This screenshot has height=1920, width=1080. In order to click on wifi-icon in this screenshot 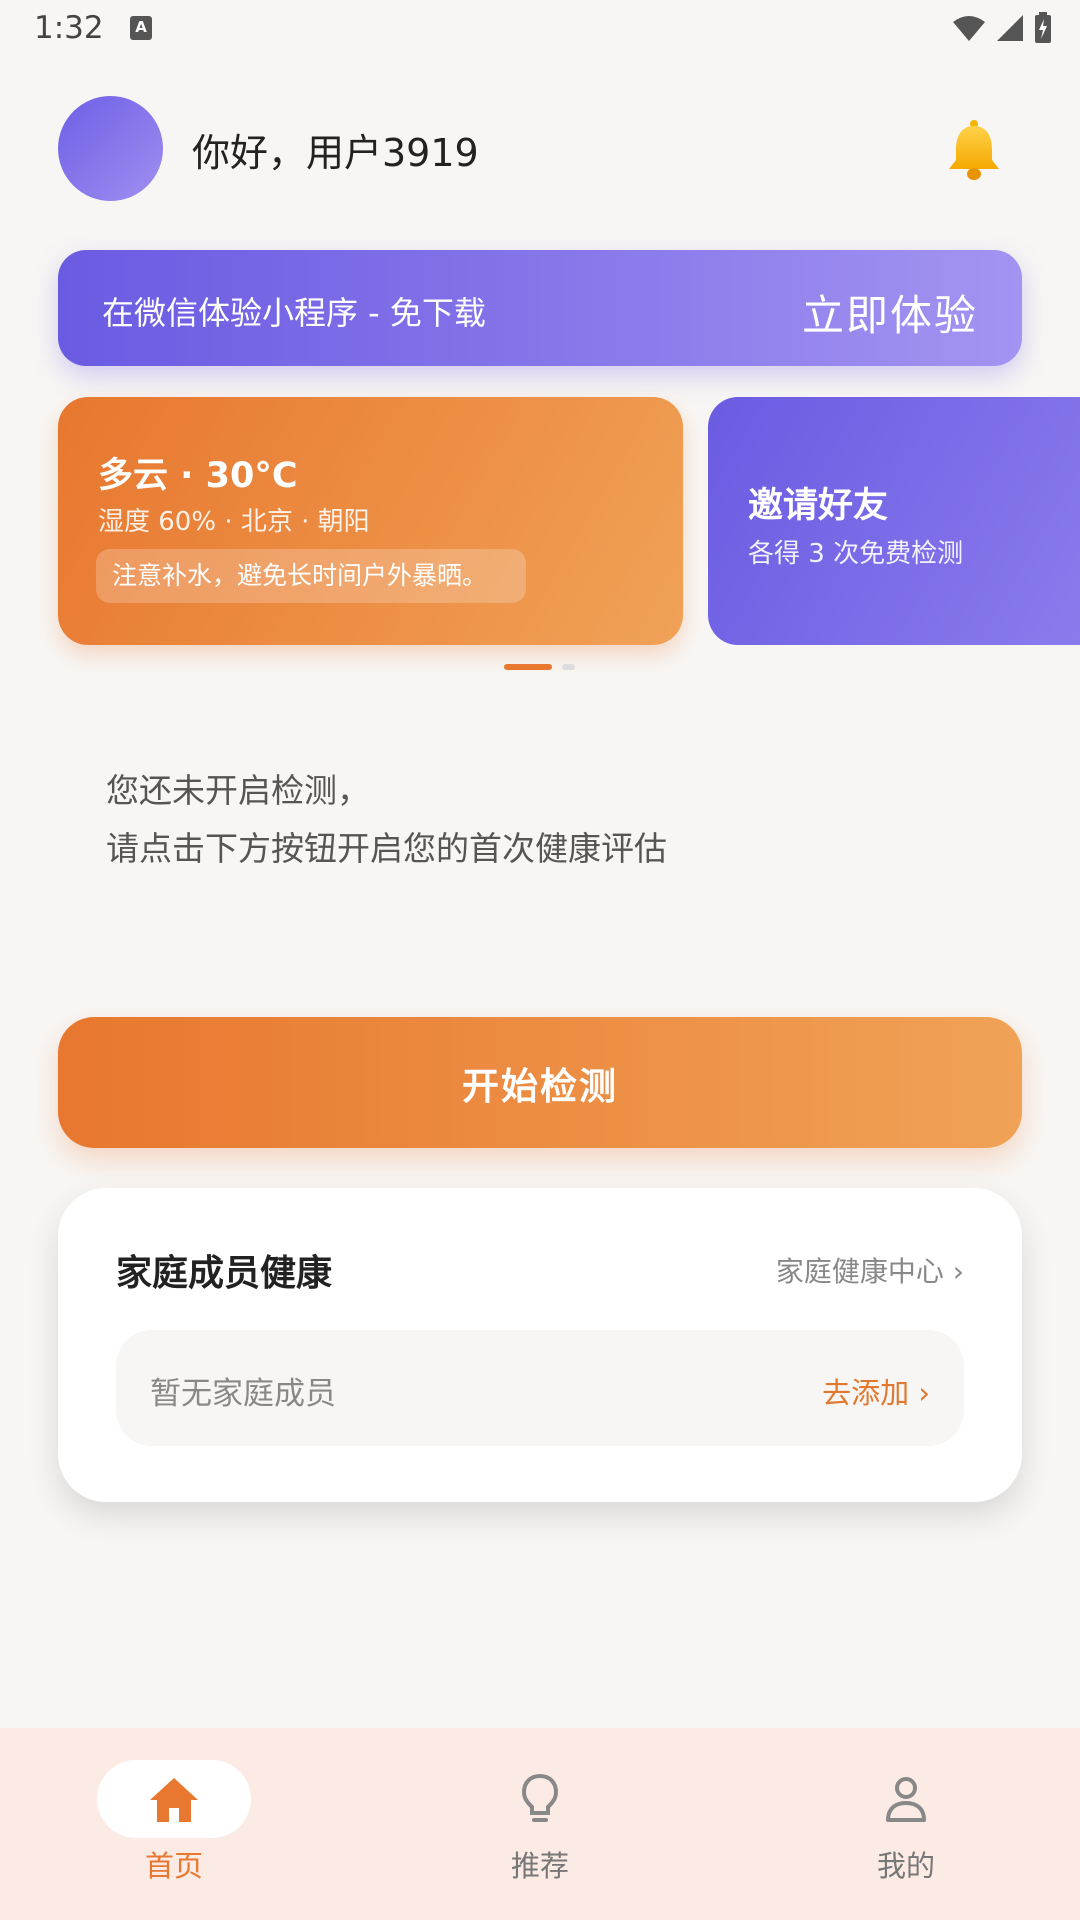, I will do `click(969, 28)`.